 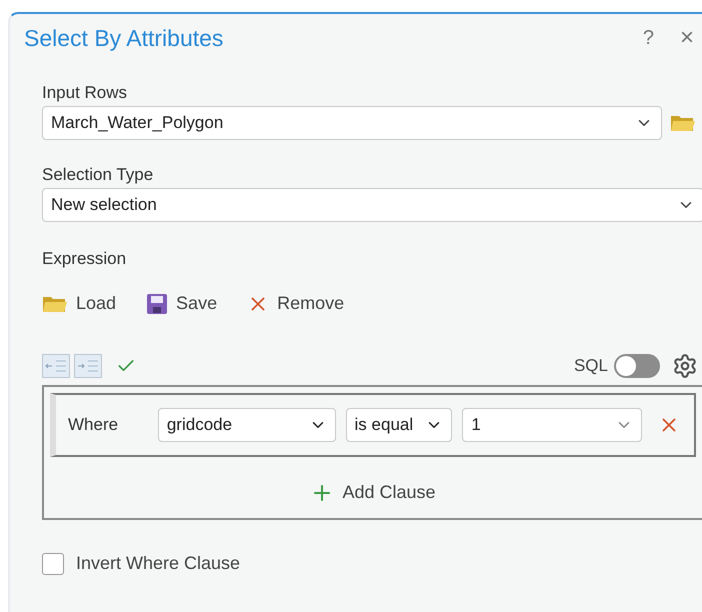 I want to click on load-button: Load, so click(x=79, y=303).